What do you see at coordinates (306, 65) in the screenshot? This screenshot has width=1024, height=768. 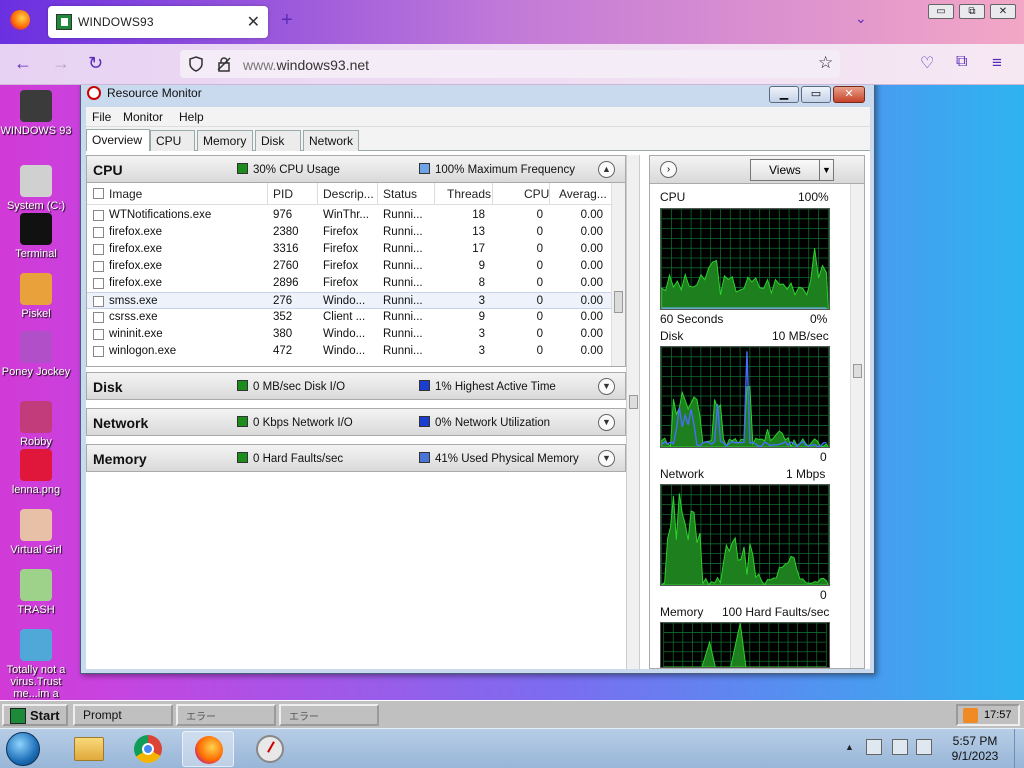 I see `url-text: www.windows93.net` at bounding box center [306, 65].